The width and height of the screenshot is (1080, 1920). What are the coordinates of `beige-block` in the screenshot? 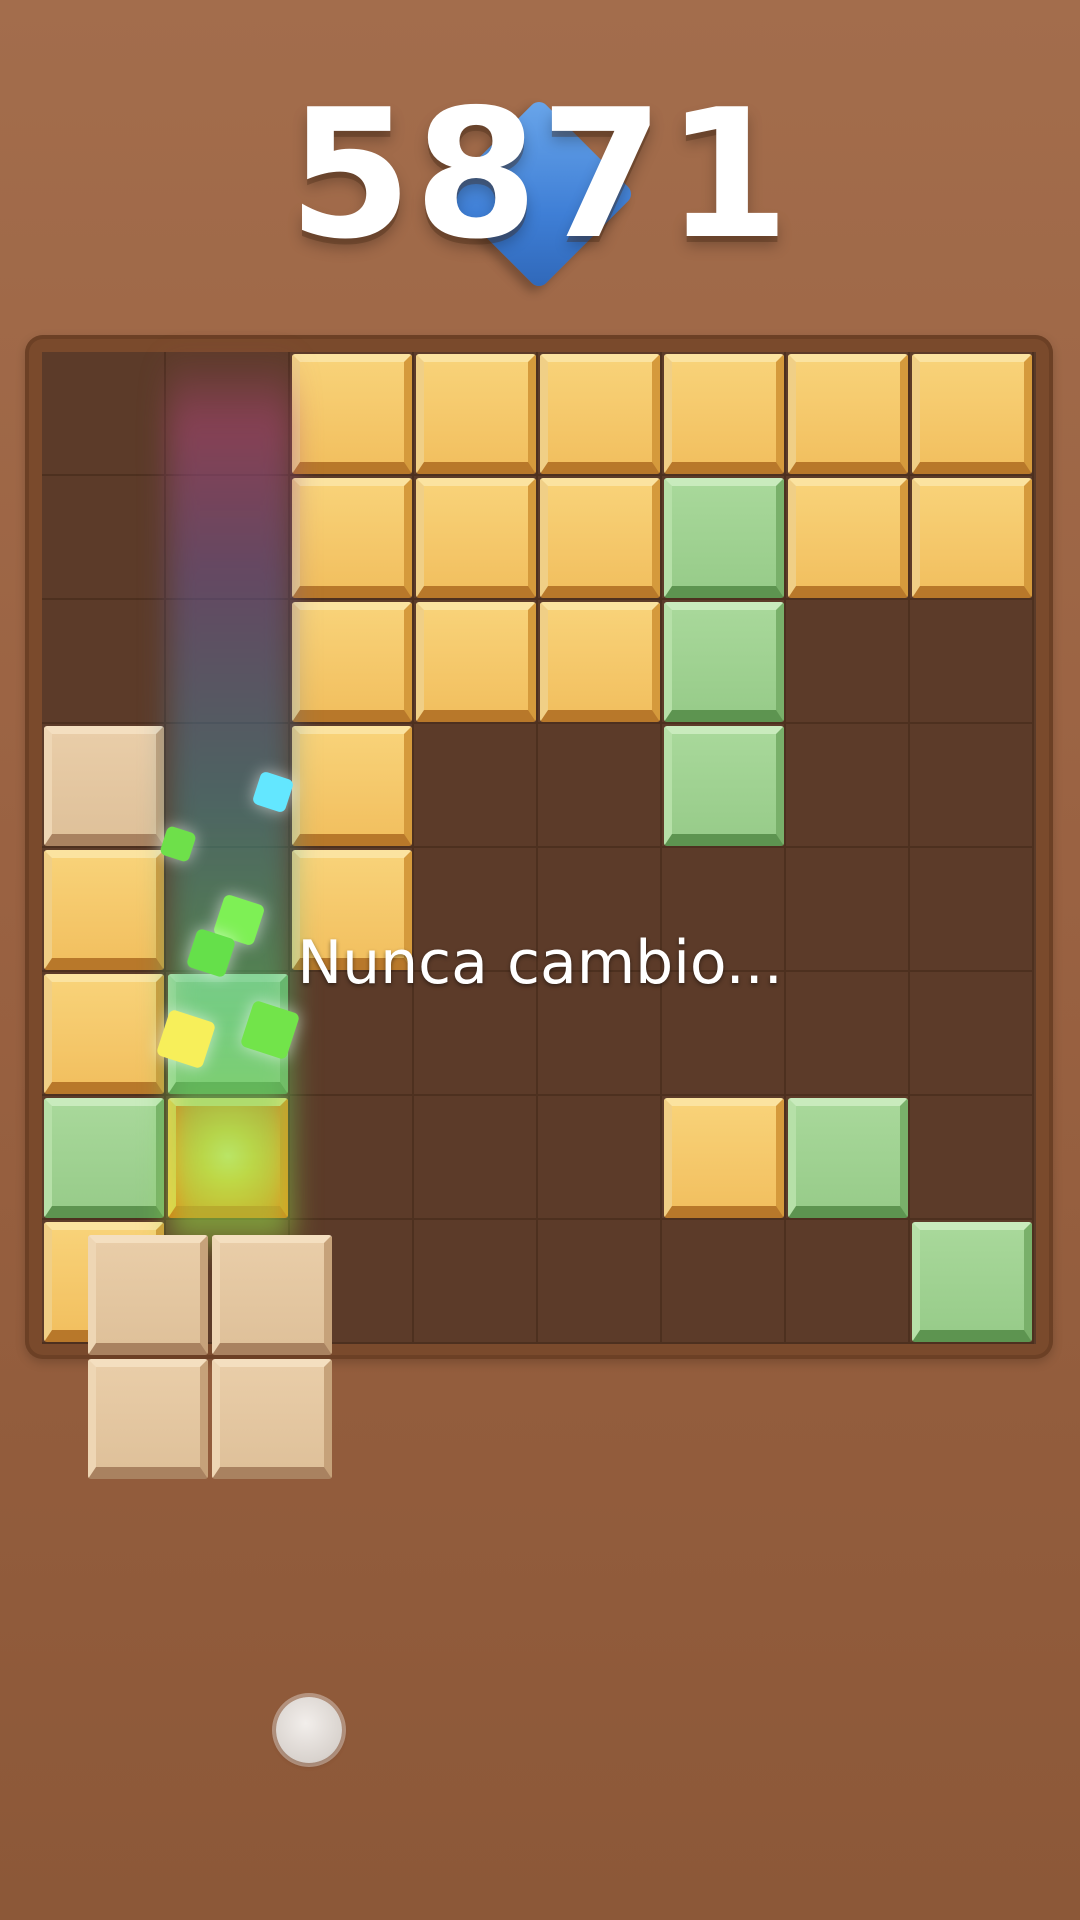 It's located at (104, 786).